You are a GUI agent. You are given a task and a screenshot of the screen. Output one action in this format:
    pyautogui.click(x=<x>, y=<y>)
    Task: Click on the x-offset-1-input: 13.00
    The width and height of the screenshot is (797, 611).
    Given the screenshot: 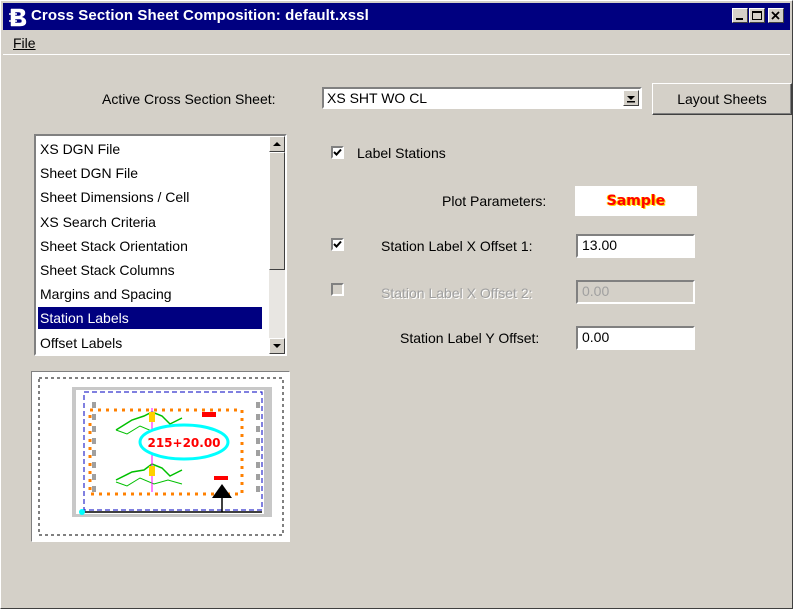 What is the action you would take?
    pyautogui.click(x=635, y=246)
    